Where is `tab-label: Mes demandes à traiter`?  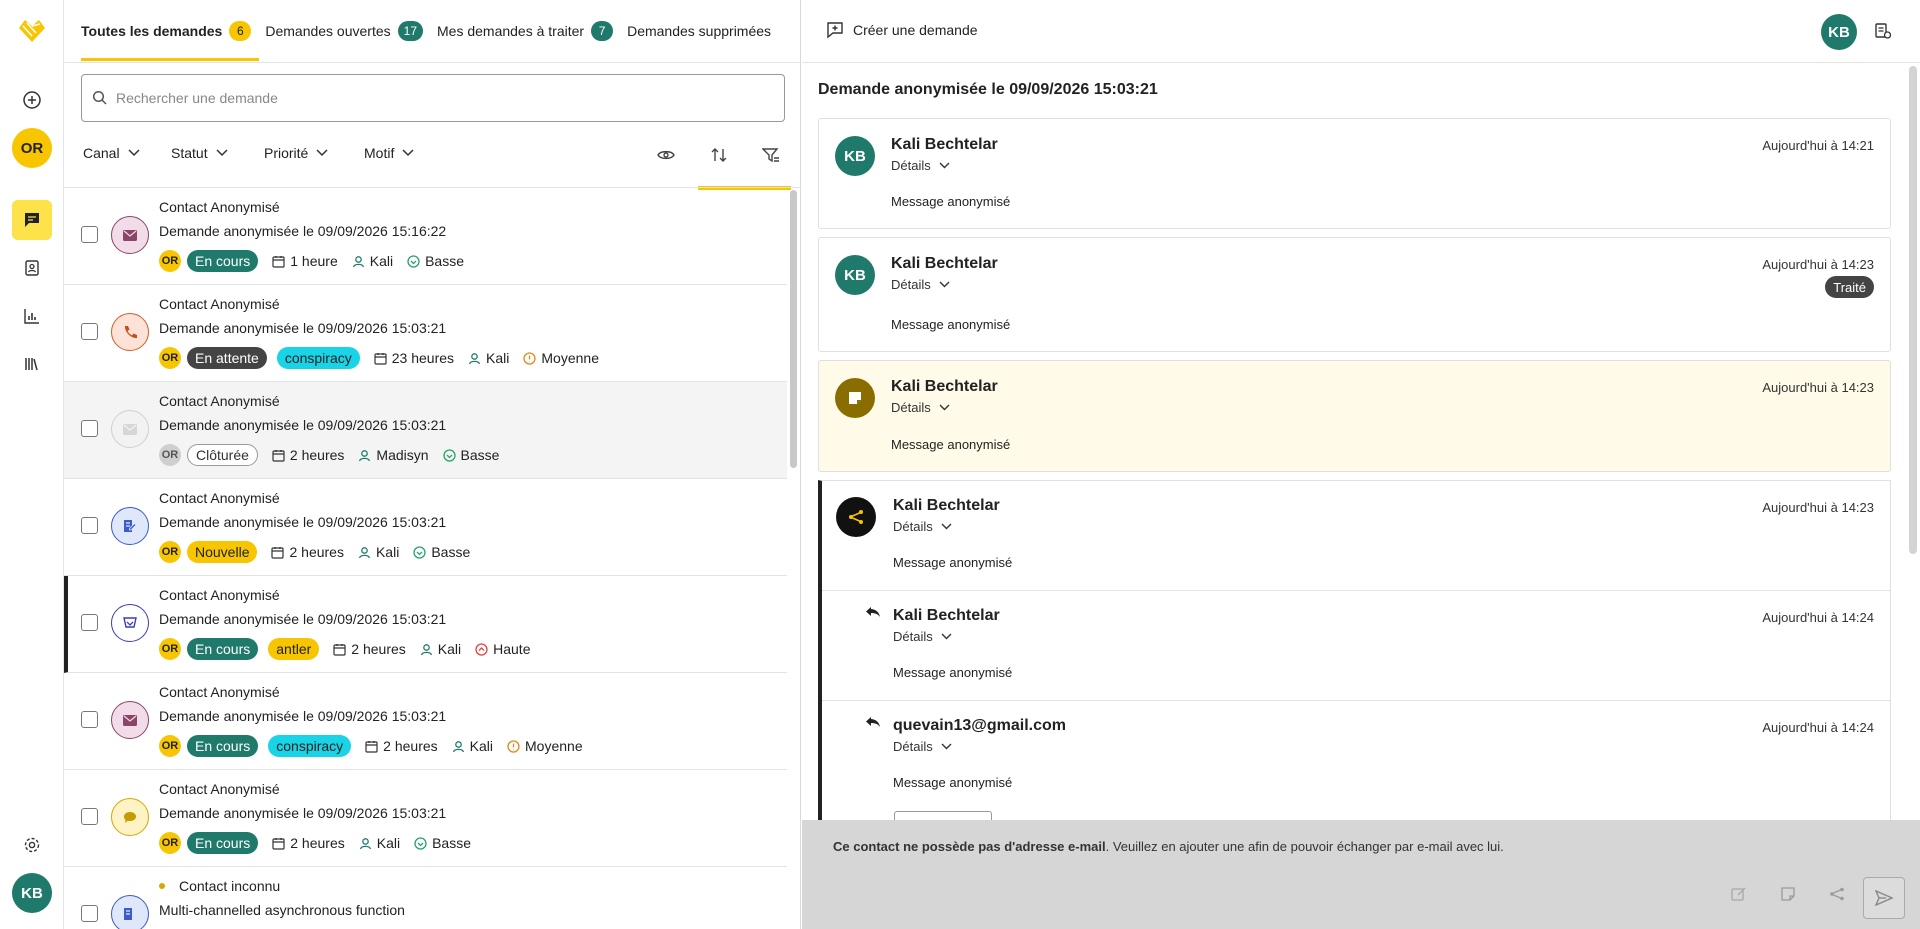
tab-label: Mes demandes à traiter is located at coordinates (511, 30).